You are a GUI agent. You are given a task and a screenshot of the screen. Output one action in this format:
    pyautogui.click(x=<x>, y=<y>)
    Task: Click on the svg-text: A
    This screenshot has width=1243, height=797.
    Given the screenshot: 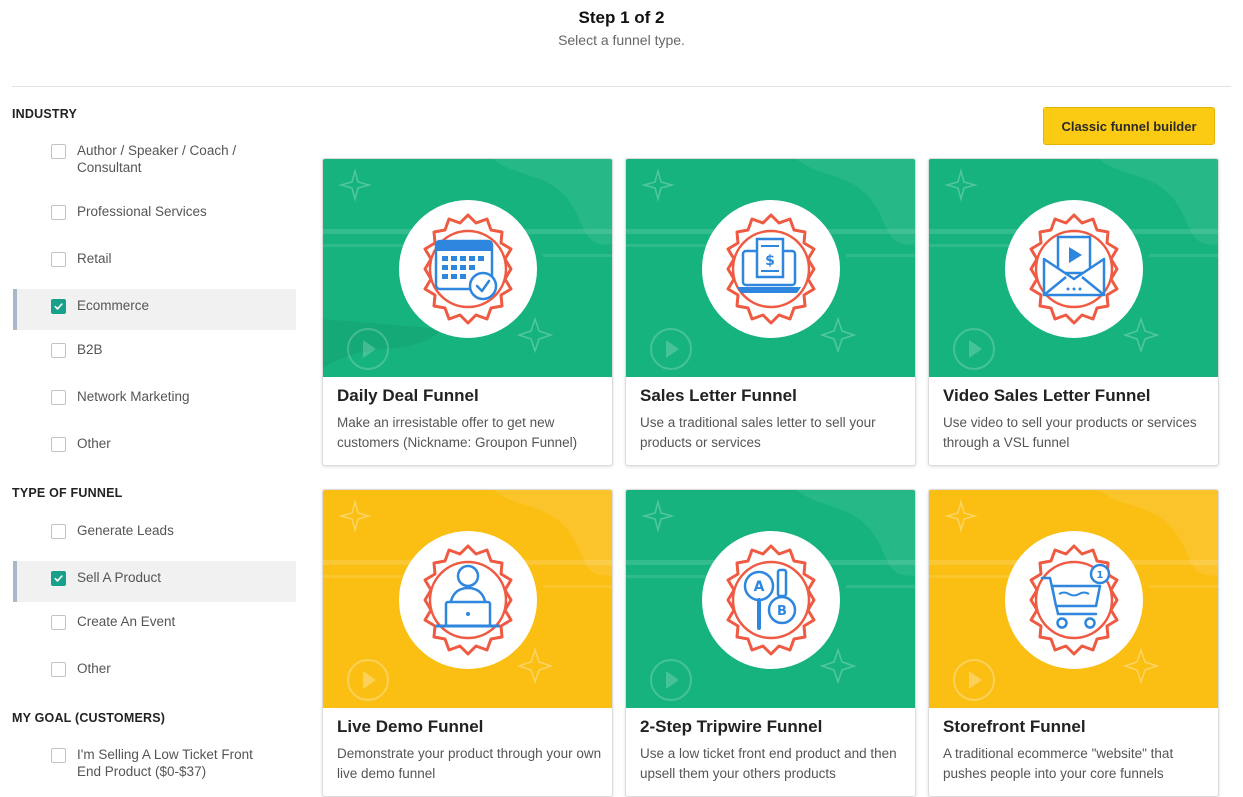 What is the action you would take?
    pyautogui.click(x=759, y=587)
    